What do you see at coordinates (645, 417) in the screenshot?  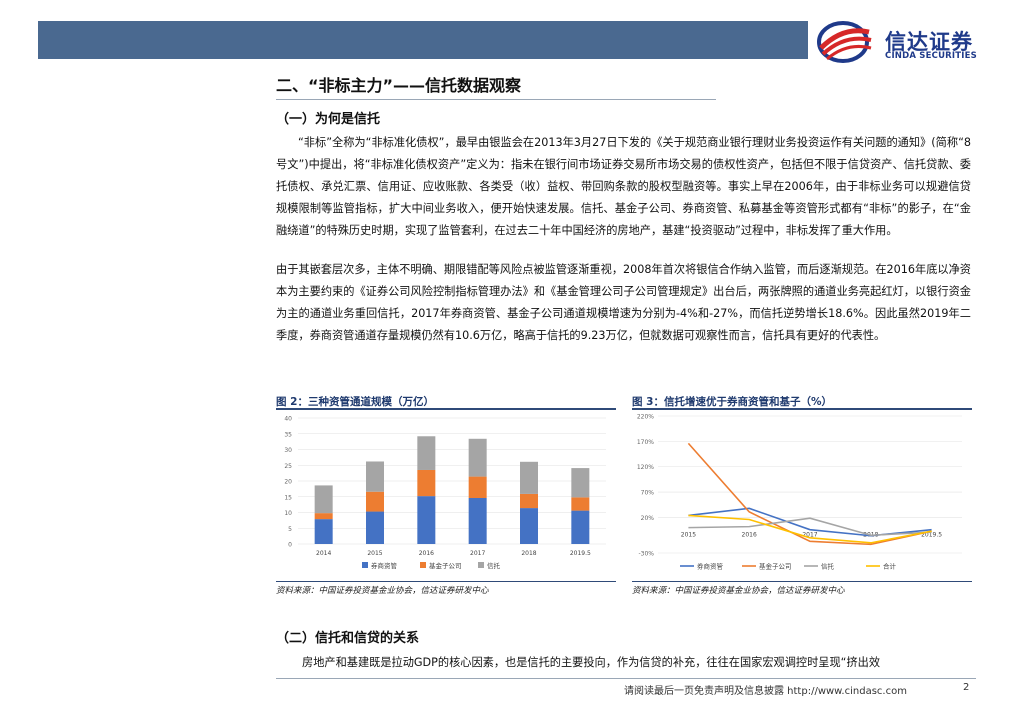 I see `y-tick-label: 220%` at bounding box center [645, 417].